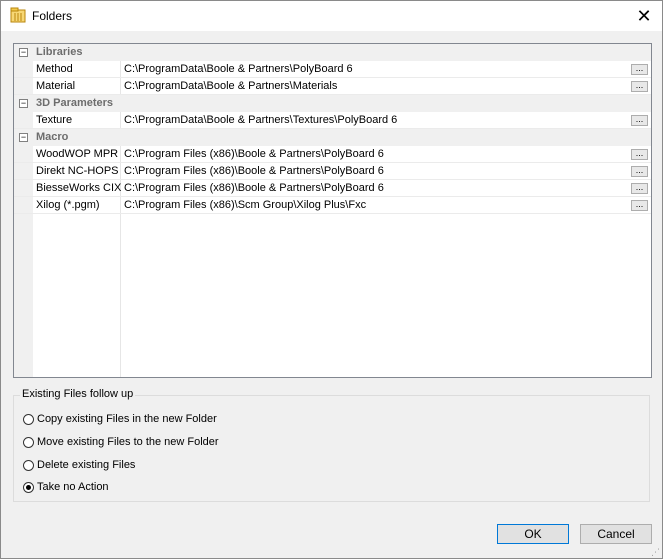  What do you see at coordinates (332, 103) in the screenshot?
I see `category-3d-parameters: − 3D Parameters` at bounding box center [332, 103].